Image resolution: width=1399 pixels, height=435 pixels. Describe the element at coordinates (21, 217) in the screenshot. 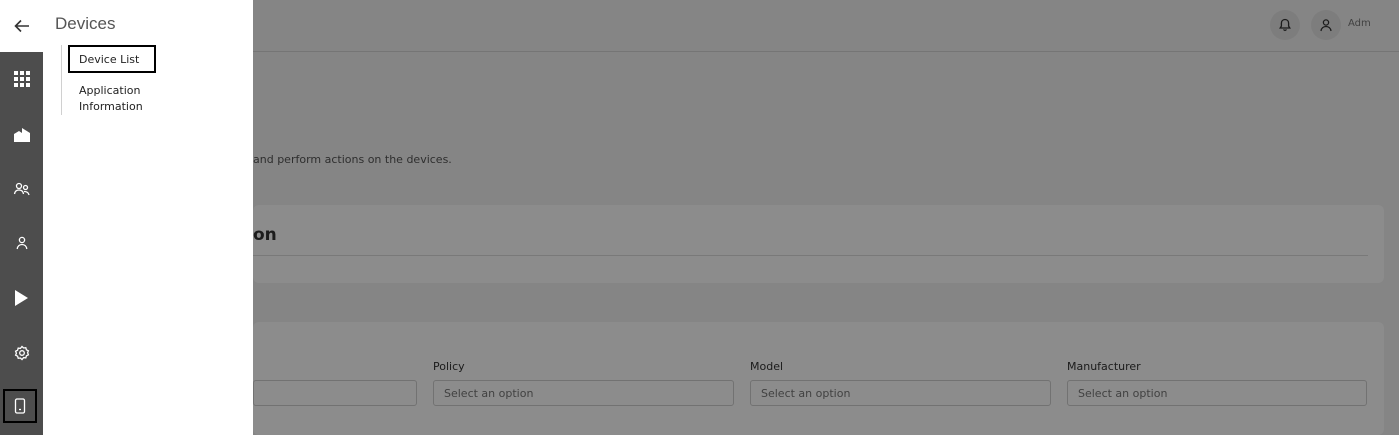

I see `icon-rail` at that location.